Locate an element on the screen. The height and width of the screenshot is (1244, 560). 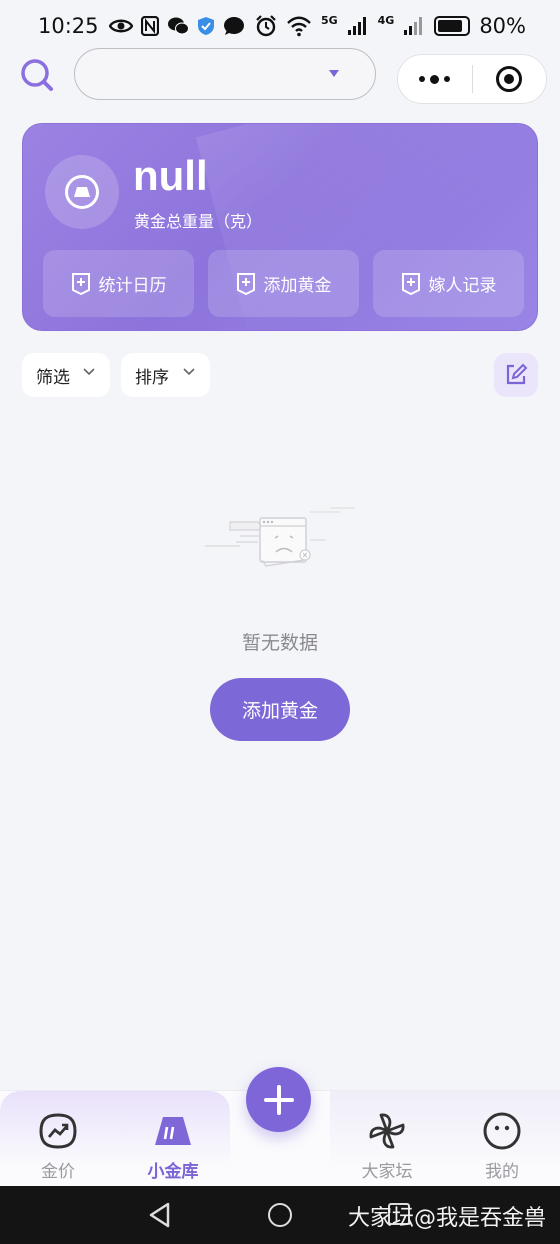
close-mini-program-button is located at coordinates (510, 79).